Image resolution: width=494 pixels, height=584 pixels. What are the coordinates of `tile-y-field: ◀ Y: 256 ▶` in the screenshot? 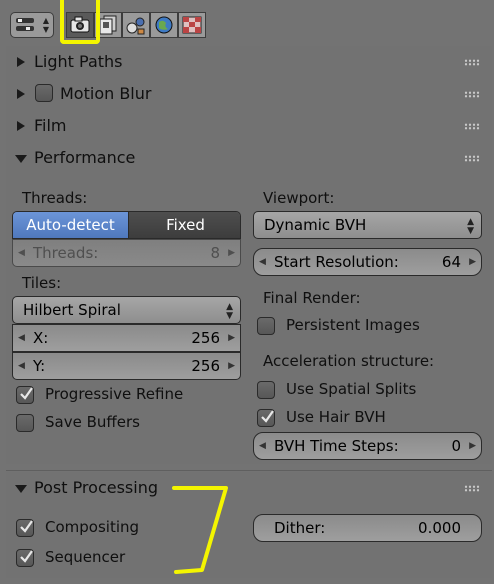 It's located at (126, 366).